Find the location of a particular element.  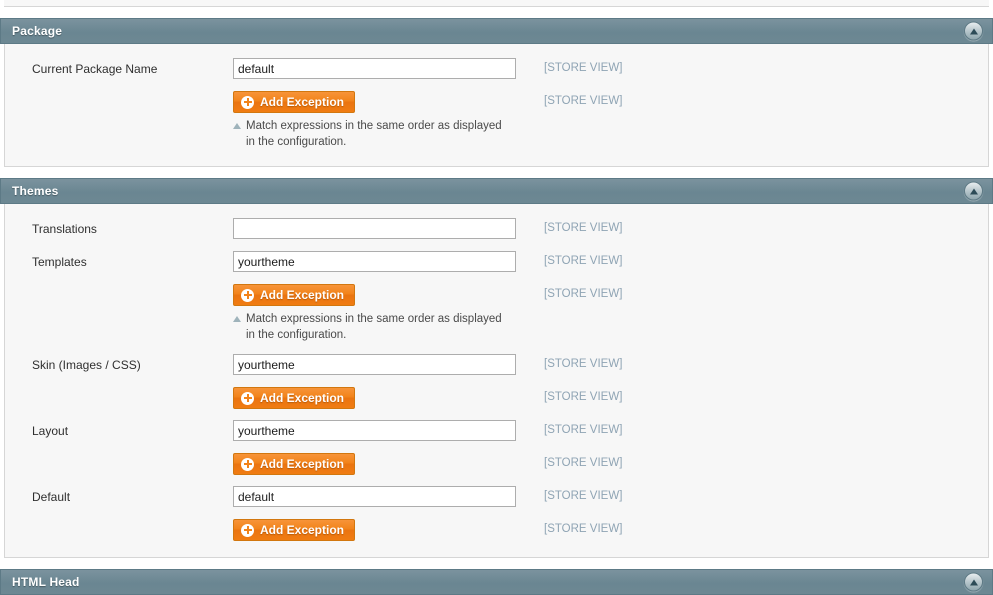

field-row-layout: Layout [STORE VIEW] is located at coordinates (496, 431).